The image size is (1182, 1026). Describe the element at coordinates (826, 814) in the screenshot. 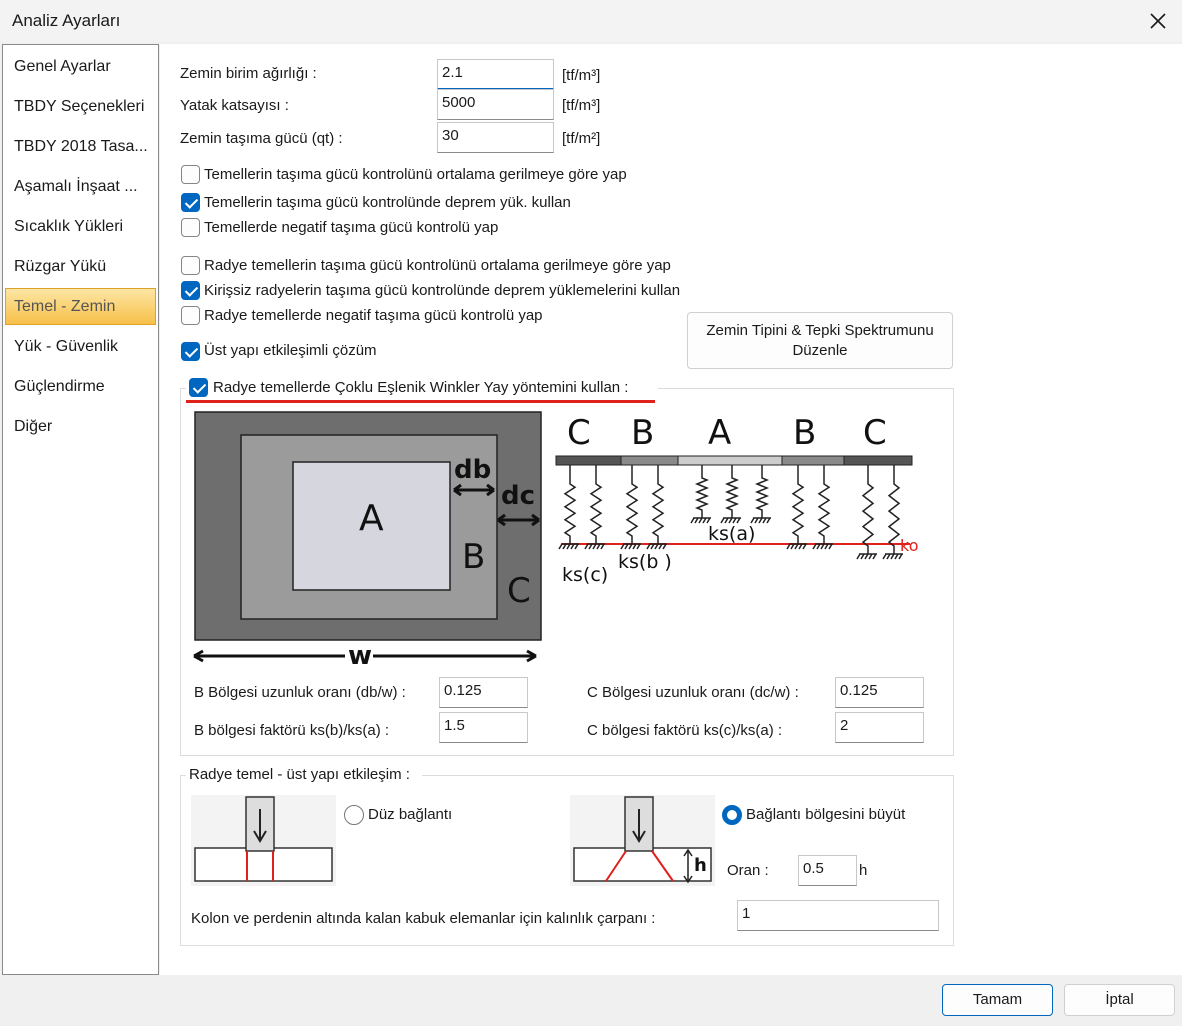

I see `enlarge-connection-label: Bağlantı bölgesini büyüt` at that location.